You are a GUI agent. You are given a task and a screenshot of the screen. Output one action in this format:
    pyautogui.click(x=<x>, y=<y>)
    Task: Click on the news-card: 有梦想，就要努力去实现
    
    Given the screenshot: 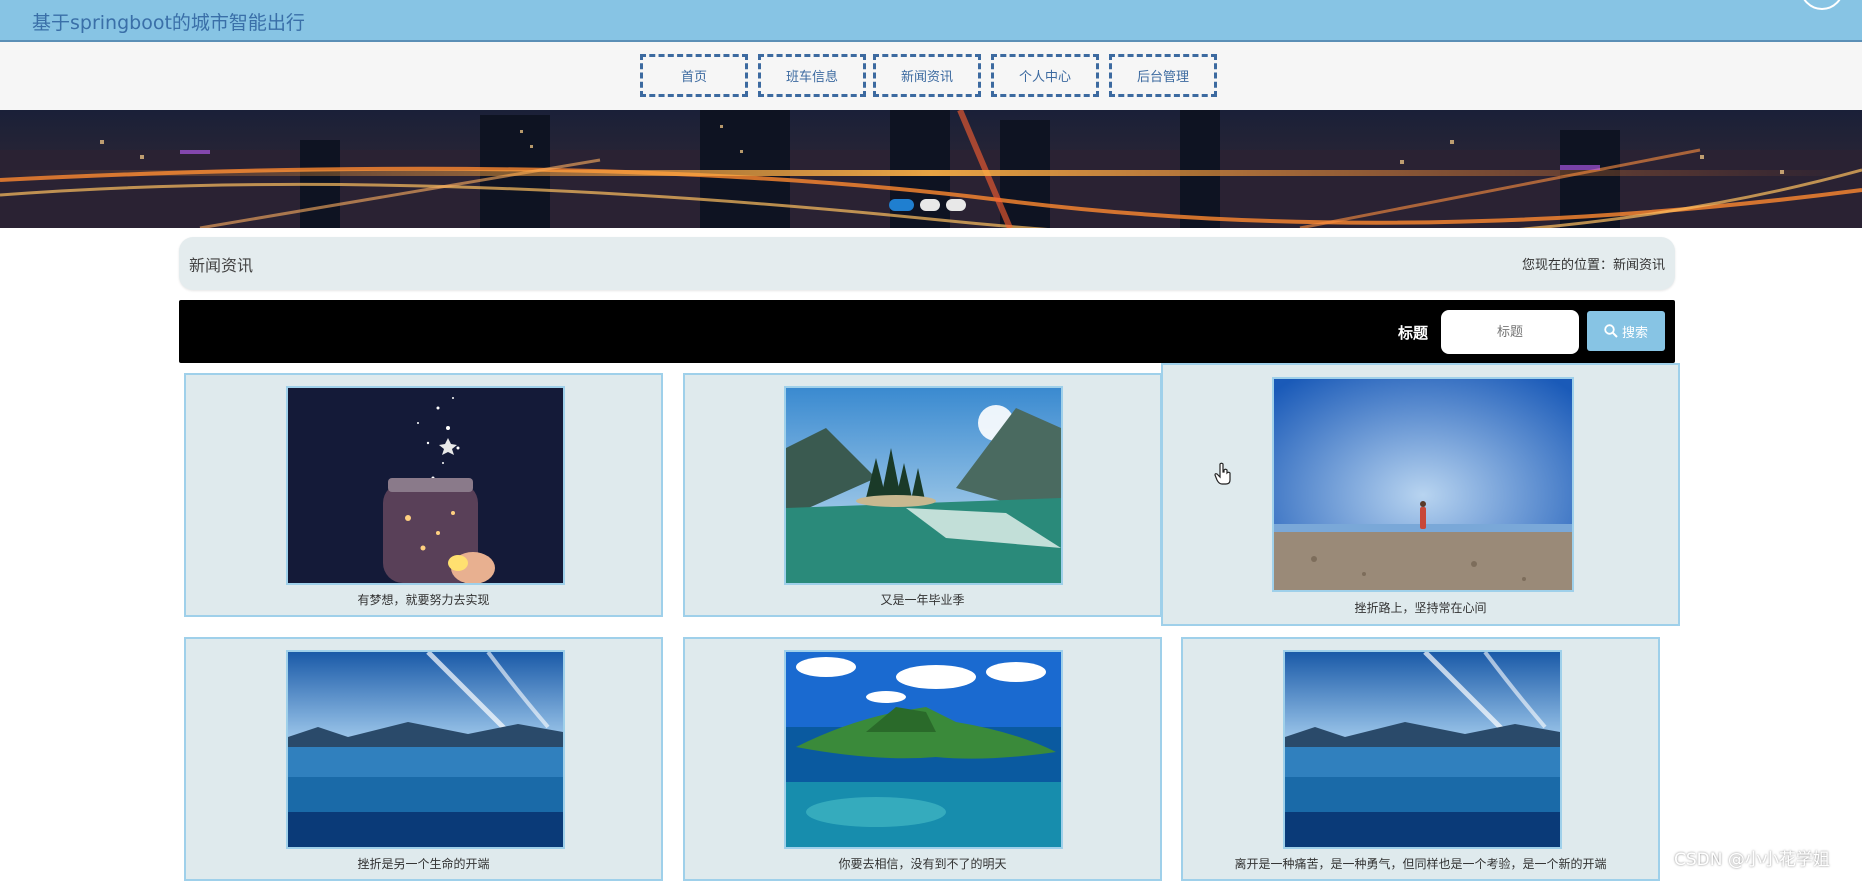 What is the action you would take?
    pyautogui.click(x=423, y=495)
    